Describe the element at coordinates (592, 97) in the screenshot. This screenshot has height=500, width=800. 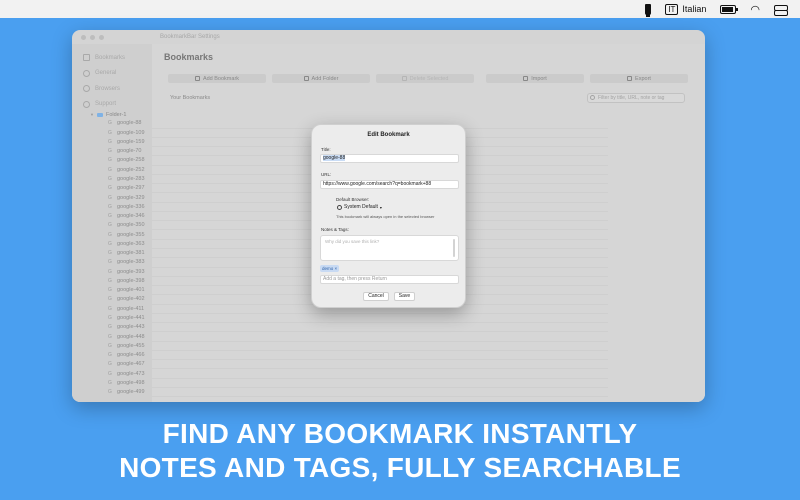
I see `search-icon` at that location.